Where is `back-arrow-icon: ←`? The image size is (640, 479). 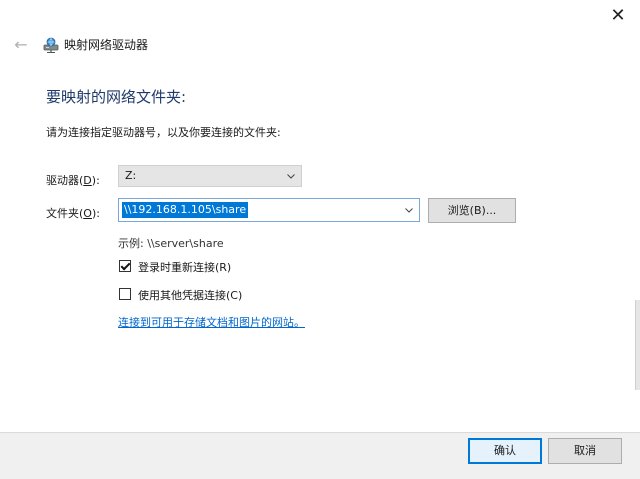
back-arrow-icon: ← is located at coordinates (21, 45).